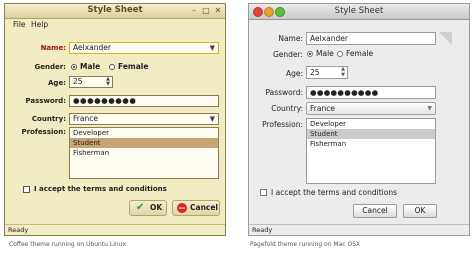 This screenshot has height=260, width=474. What do you see at coordinates (144, 48) in the screenshot?
I see `name-combo: Aelxander ▼` at bounding box center [144, 48].